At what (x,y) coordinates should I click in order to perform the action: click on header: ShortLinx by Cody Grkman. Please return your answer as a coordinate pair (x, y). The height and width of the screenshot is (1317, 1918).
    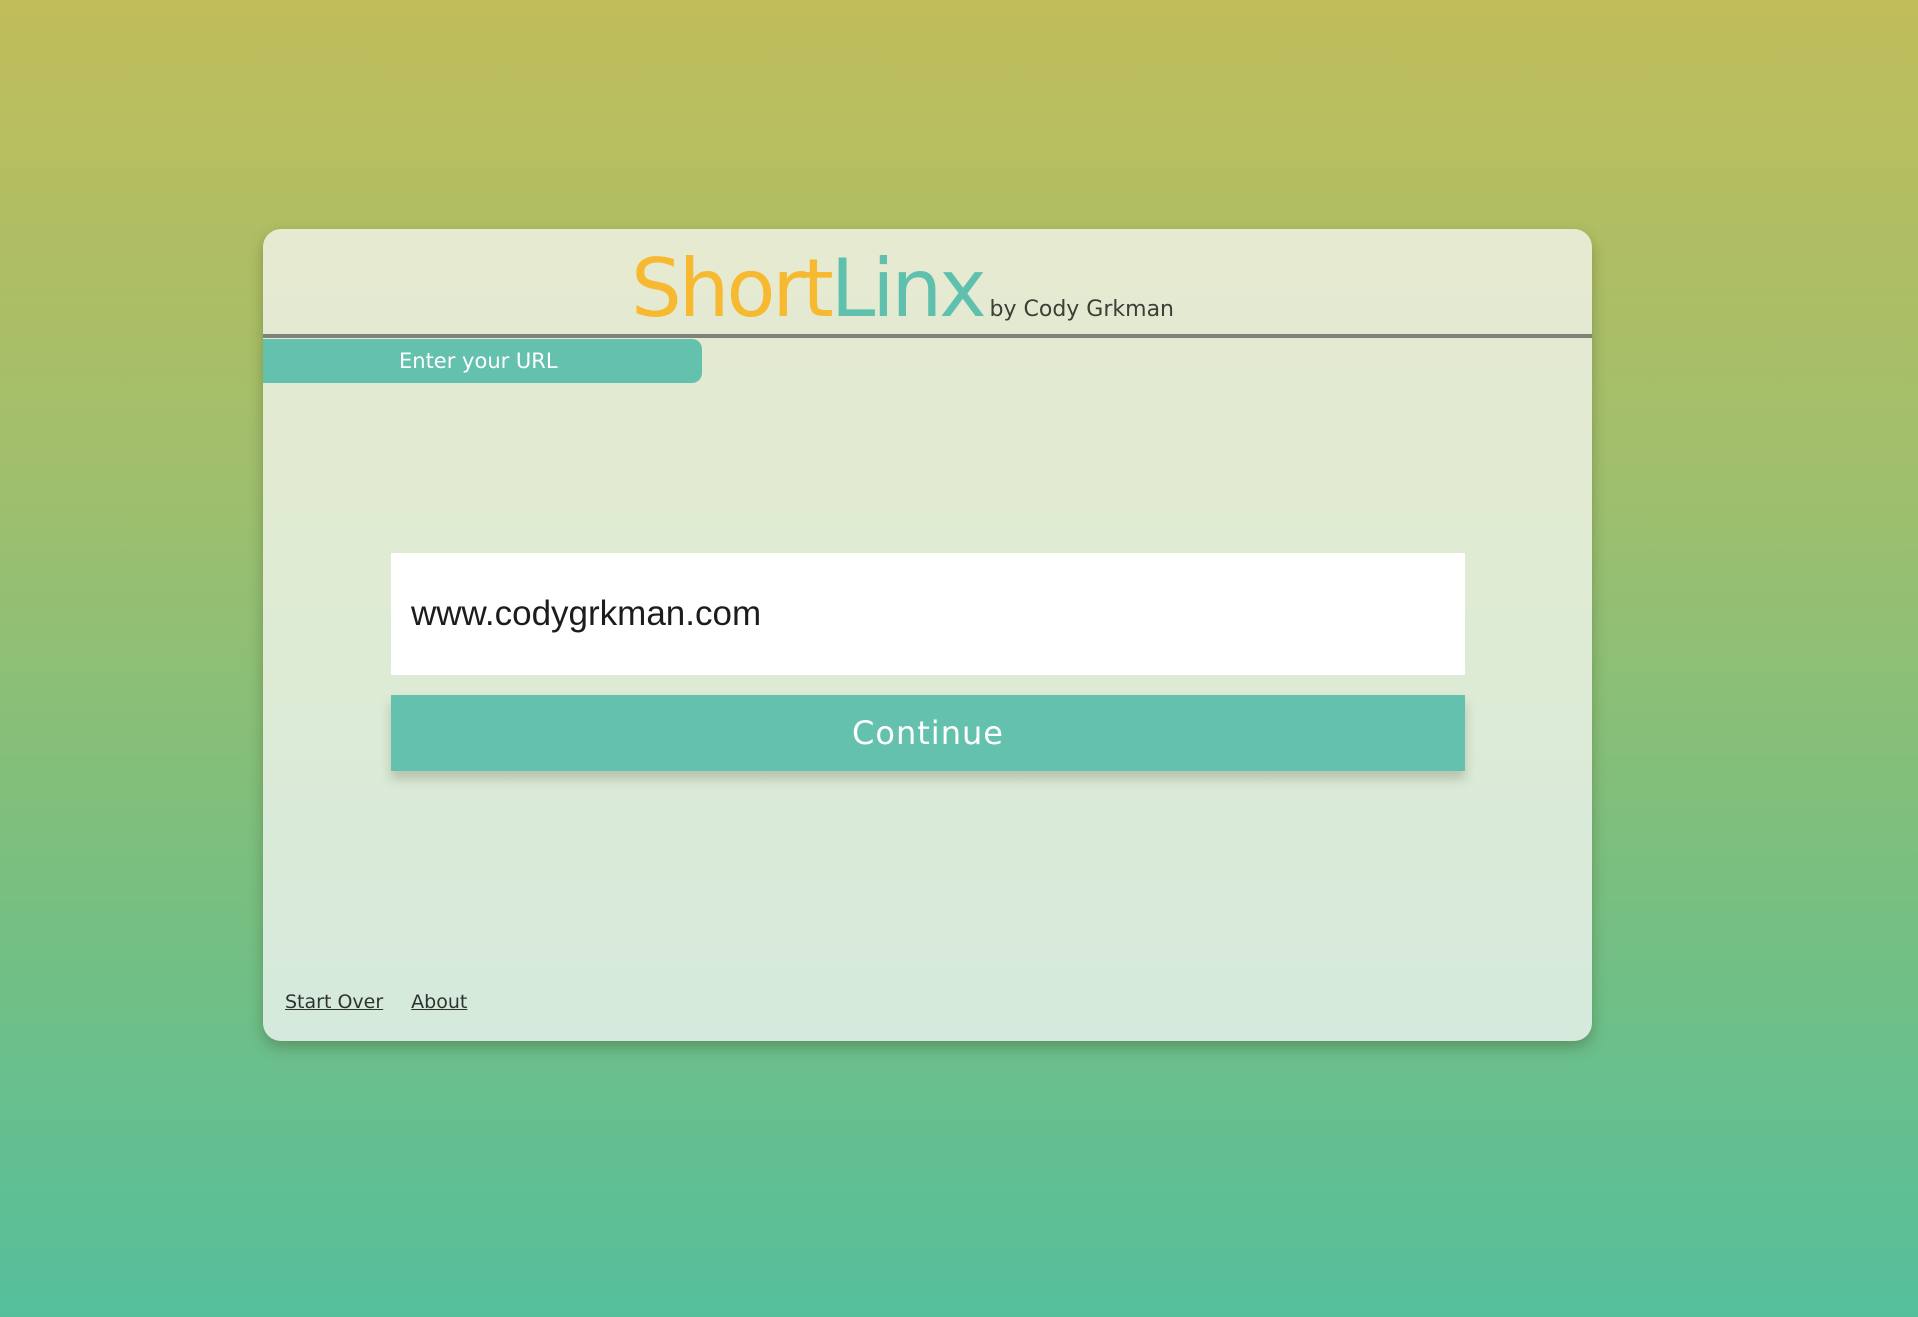
    Looking at the image, I should click on (927, 283).